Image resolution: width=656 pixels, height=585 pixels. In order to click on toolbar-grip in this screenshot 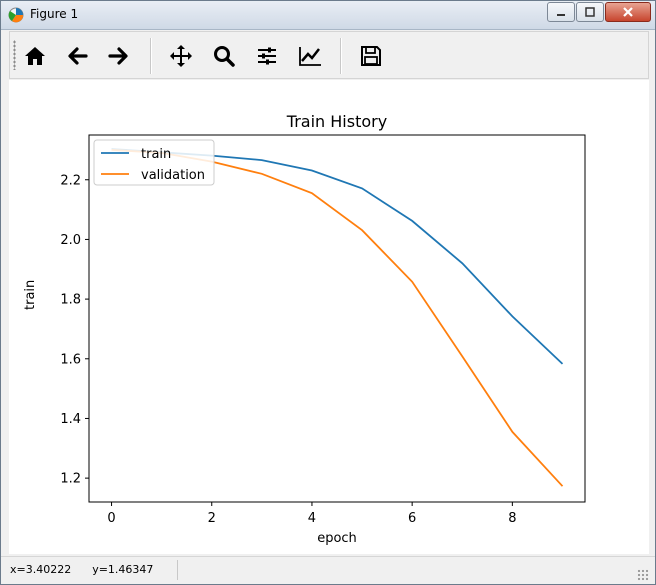, I will do `click(14, 55)`.